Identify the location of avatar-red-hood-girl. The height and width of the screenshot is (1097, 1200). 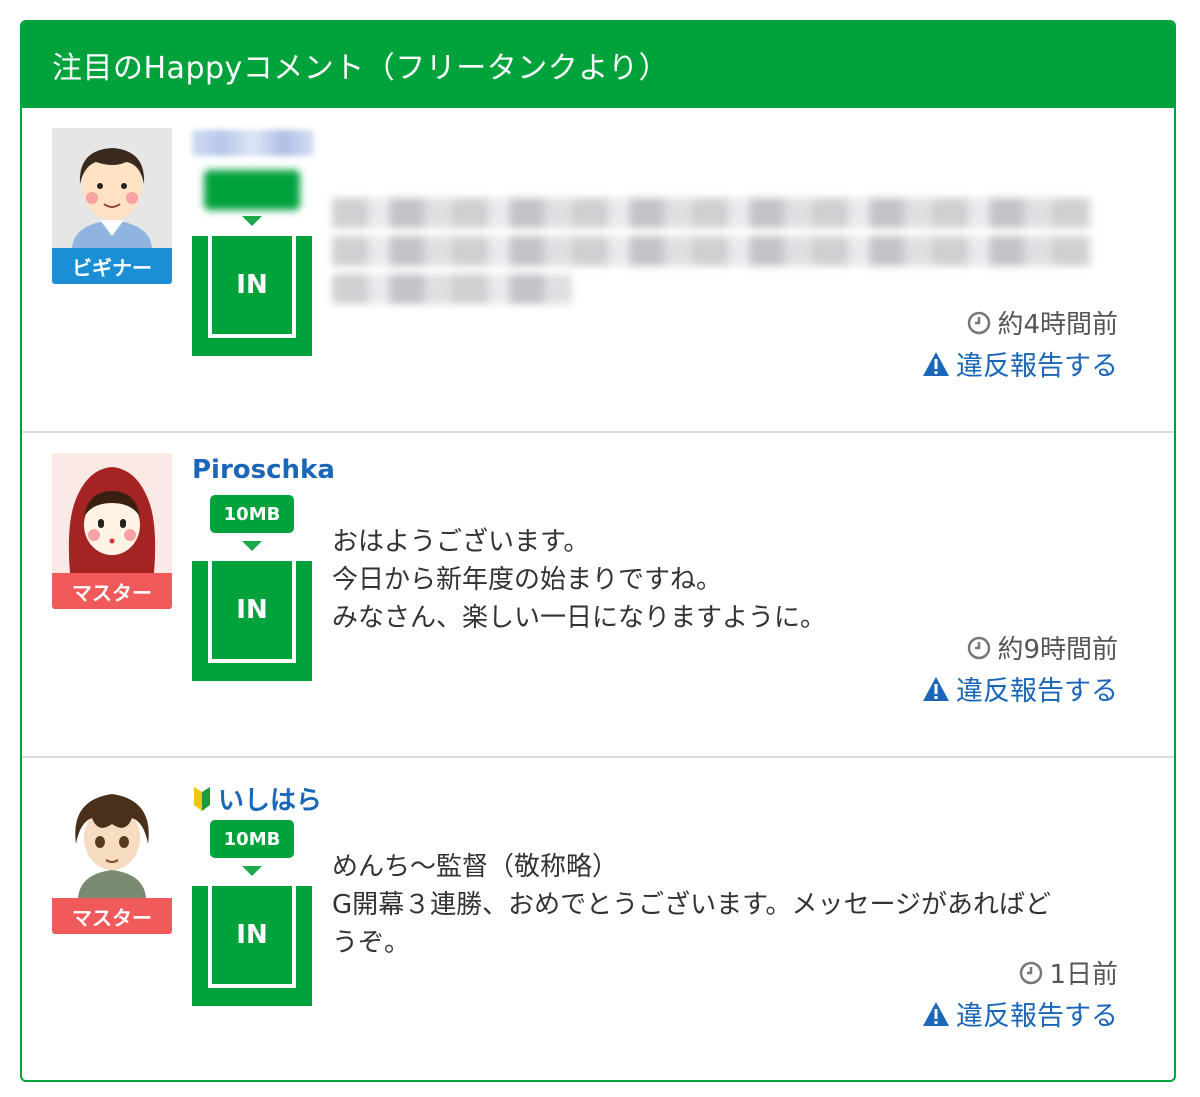
(112, 513).